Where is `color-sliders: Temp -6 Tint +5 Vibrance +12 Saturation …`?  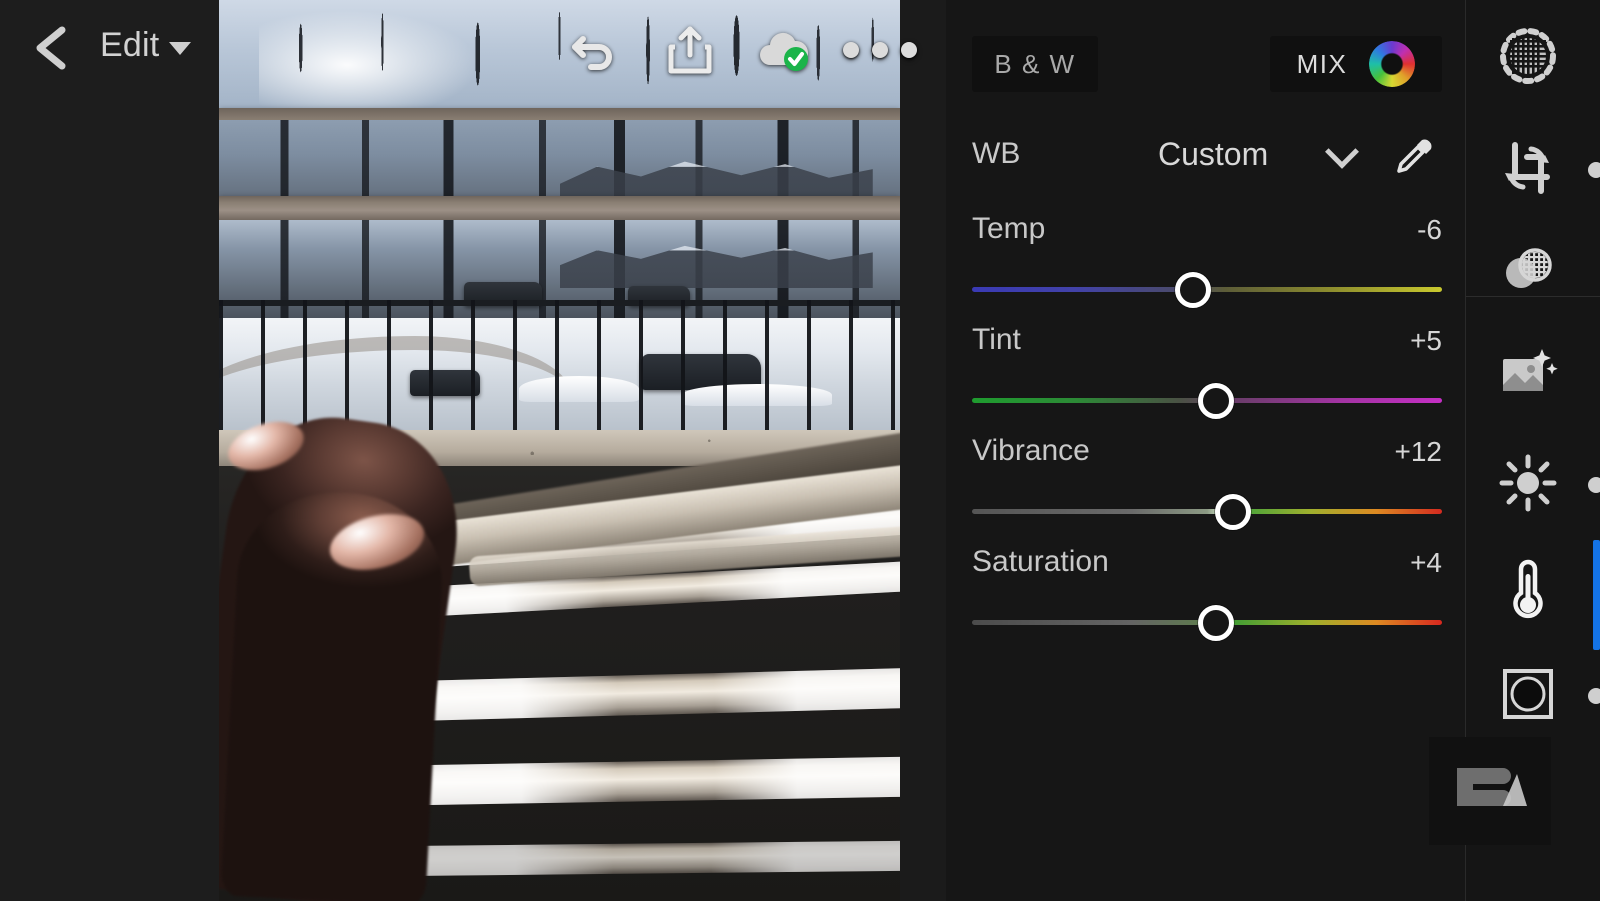
color-sliders: Temp -6 Tint +5 Vibrance +12 Saturation … is located at coordinates (1207, 434).